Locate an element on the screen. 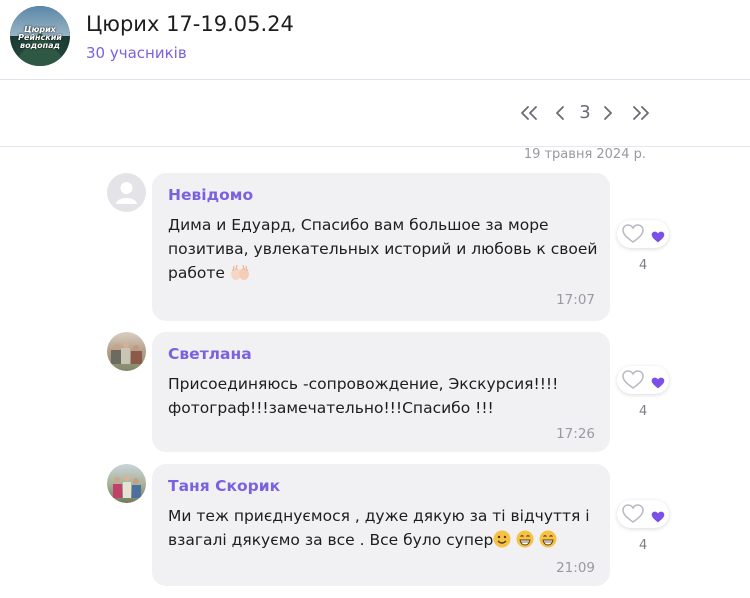 The width and height of the screenshot is (750, 598). default-user-icon is located at coordinates (126, 193).